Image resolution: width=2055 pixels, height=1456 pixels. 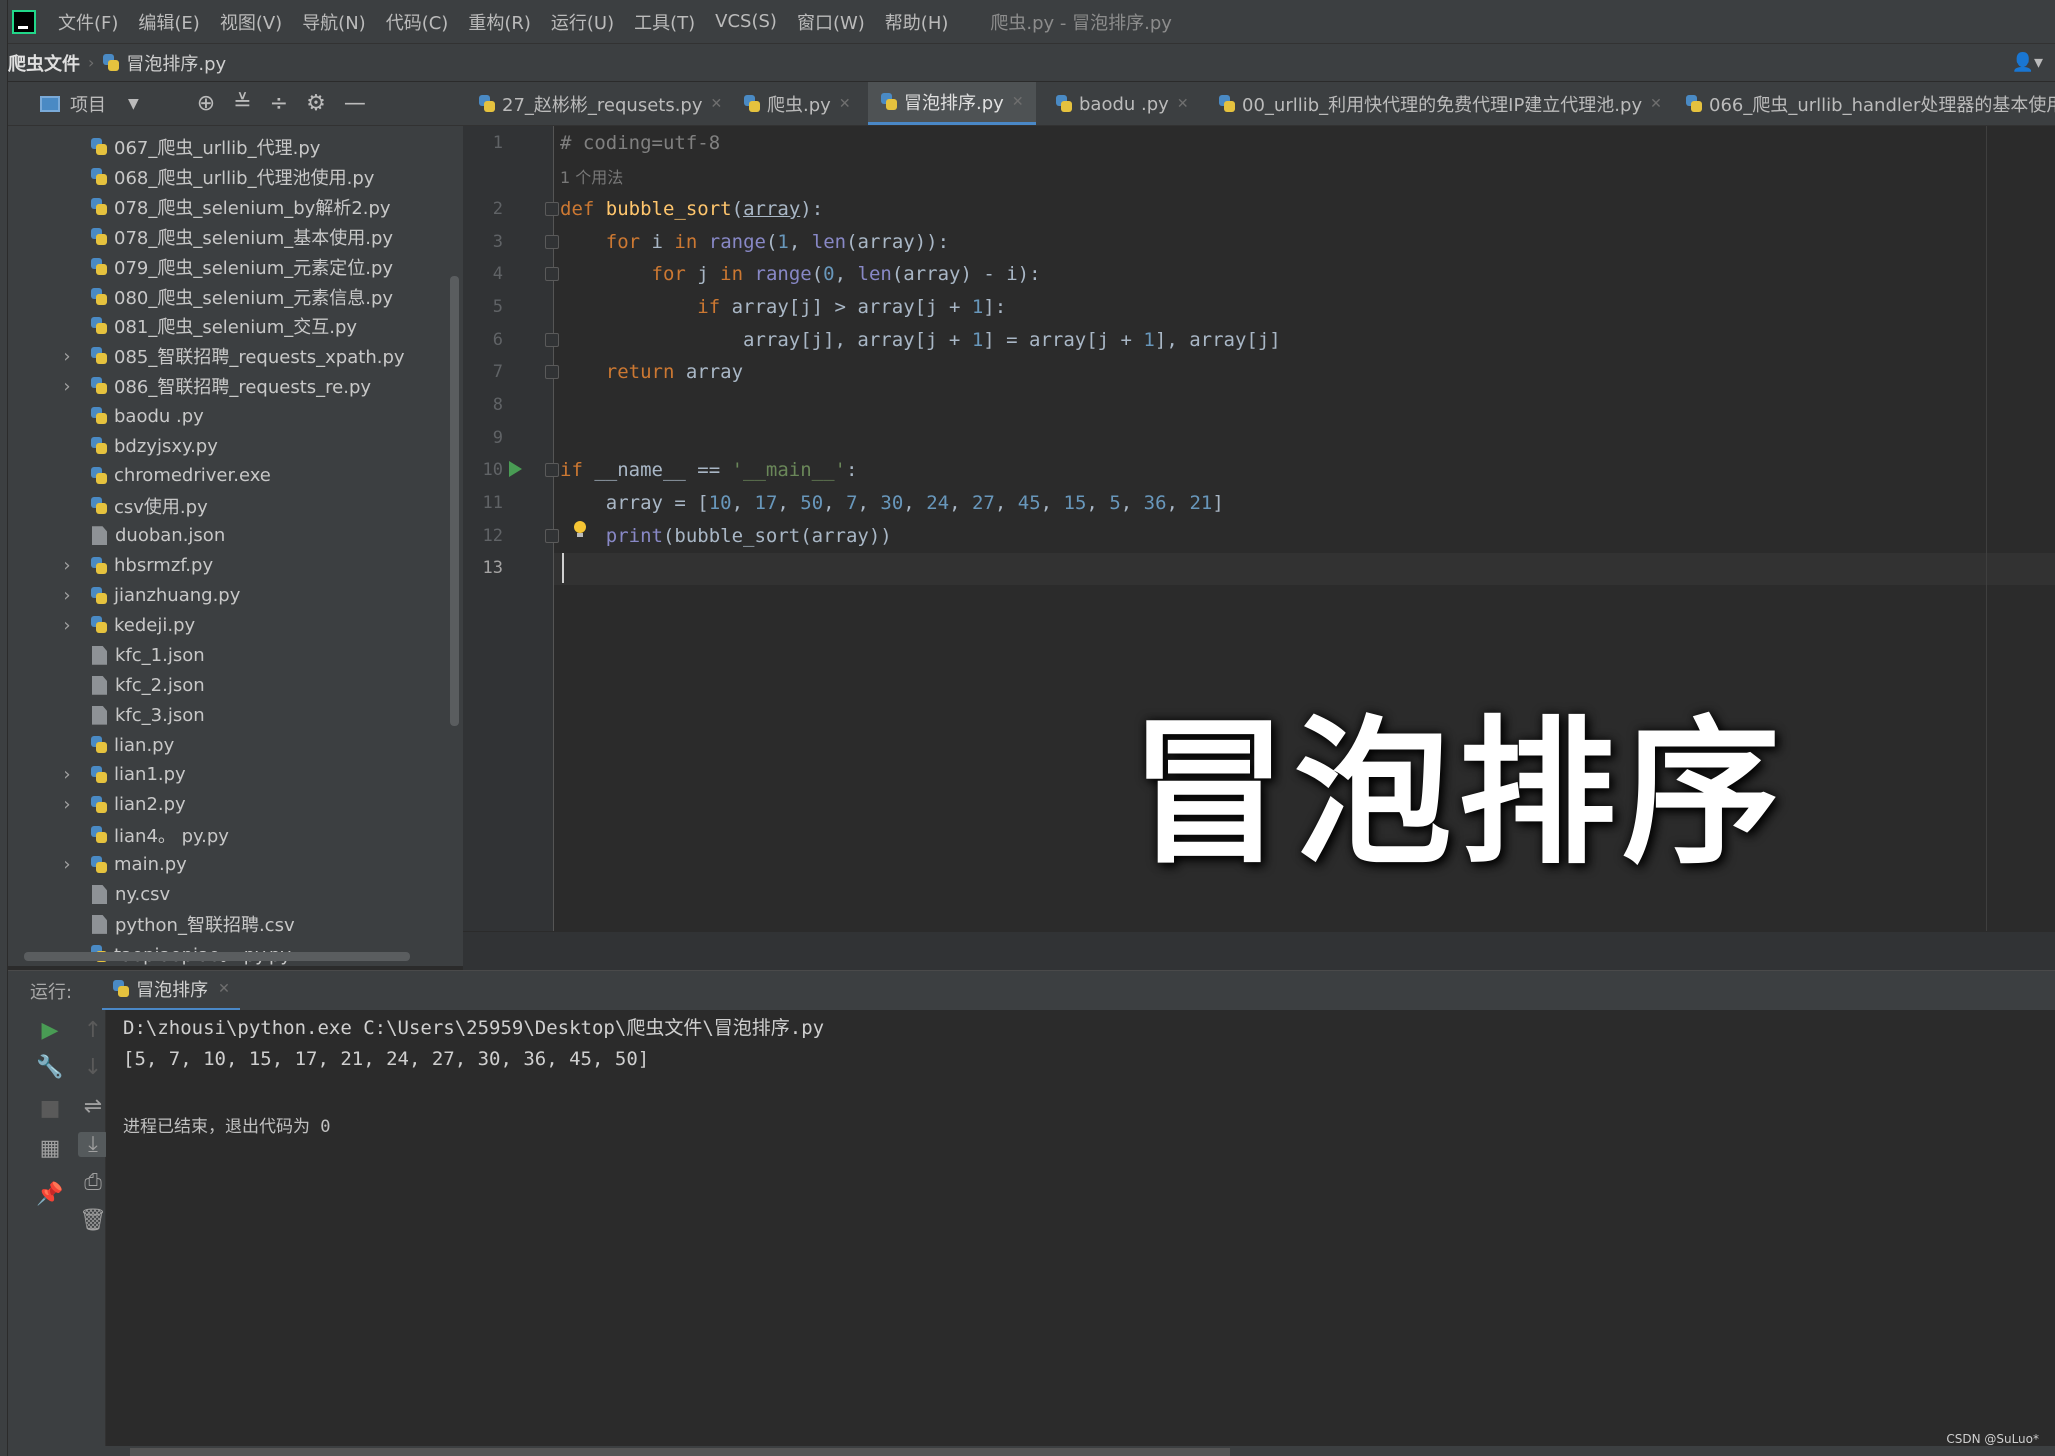 What do you see at coordinates (99, 536) in the screenshot?
I see `file-icon` at bounding box center [99, 536].